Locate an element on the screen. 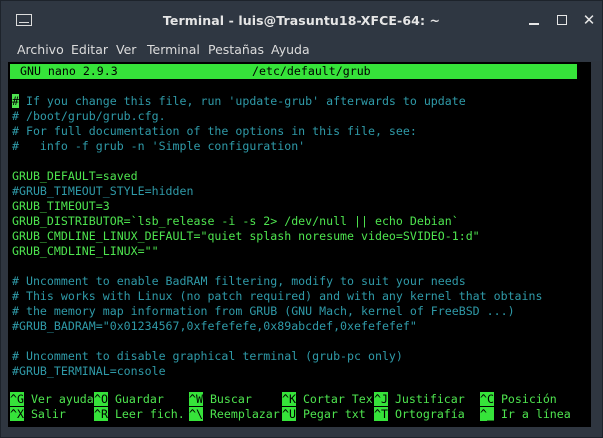 This screenshot has width=603, height=438. minimize-icon is located at coordinates (534, 20).